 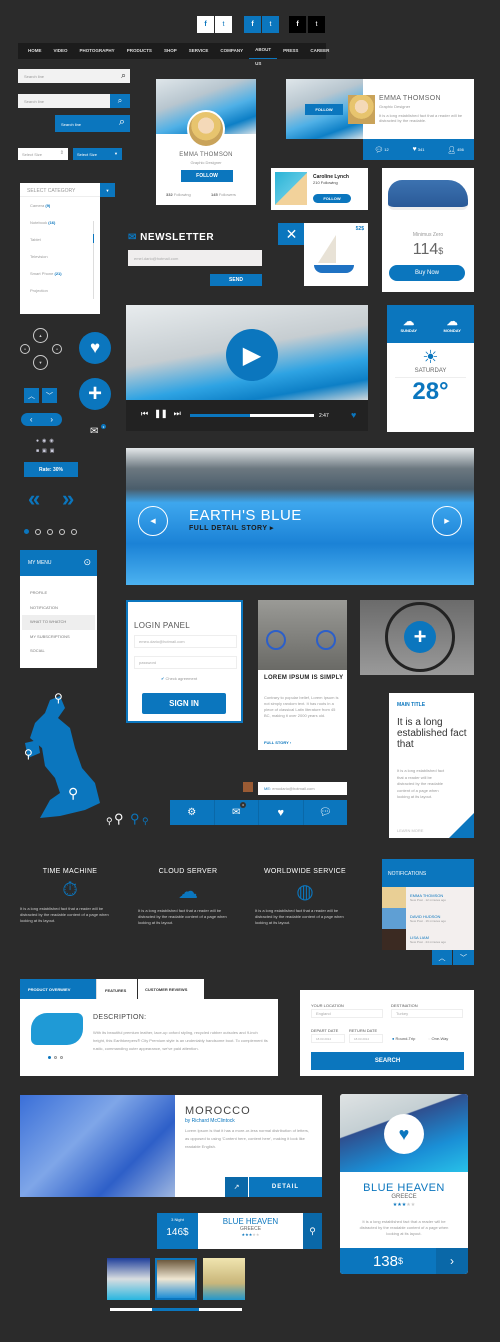 I want to click on thumbnail-scrollbar, so click(x=176, y=1309).